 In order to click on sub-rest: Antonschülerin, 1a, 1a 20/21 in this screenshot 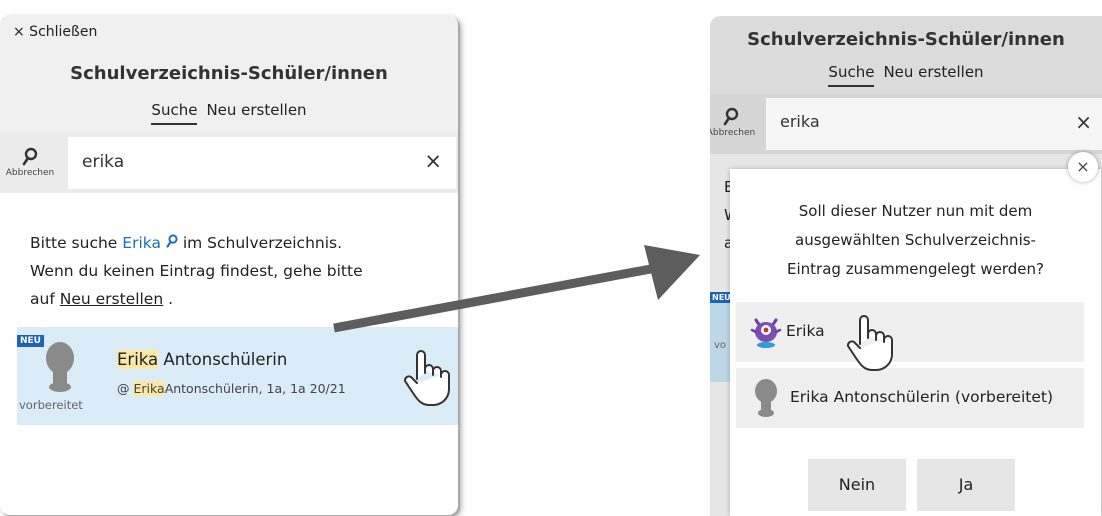, I will do `click(255, 388)`.